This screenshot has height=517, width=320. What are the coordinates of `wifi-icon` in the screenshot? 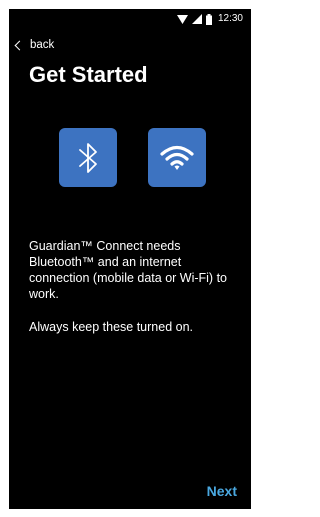 It's located at (177, 157).